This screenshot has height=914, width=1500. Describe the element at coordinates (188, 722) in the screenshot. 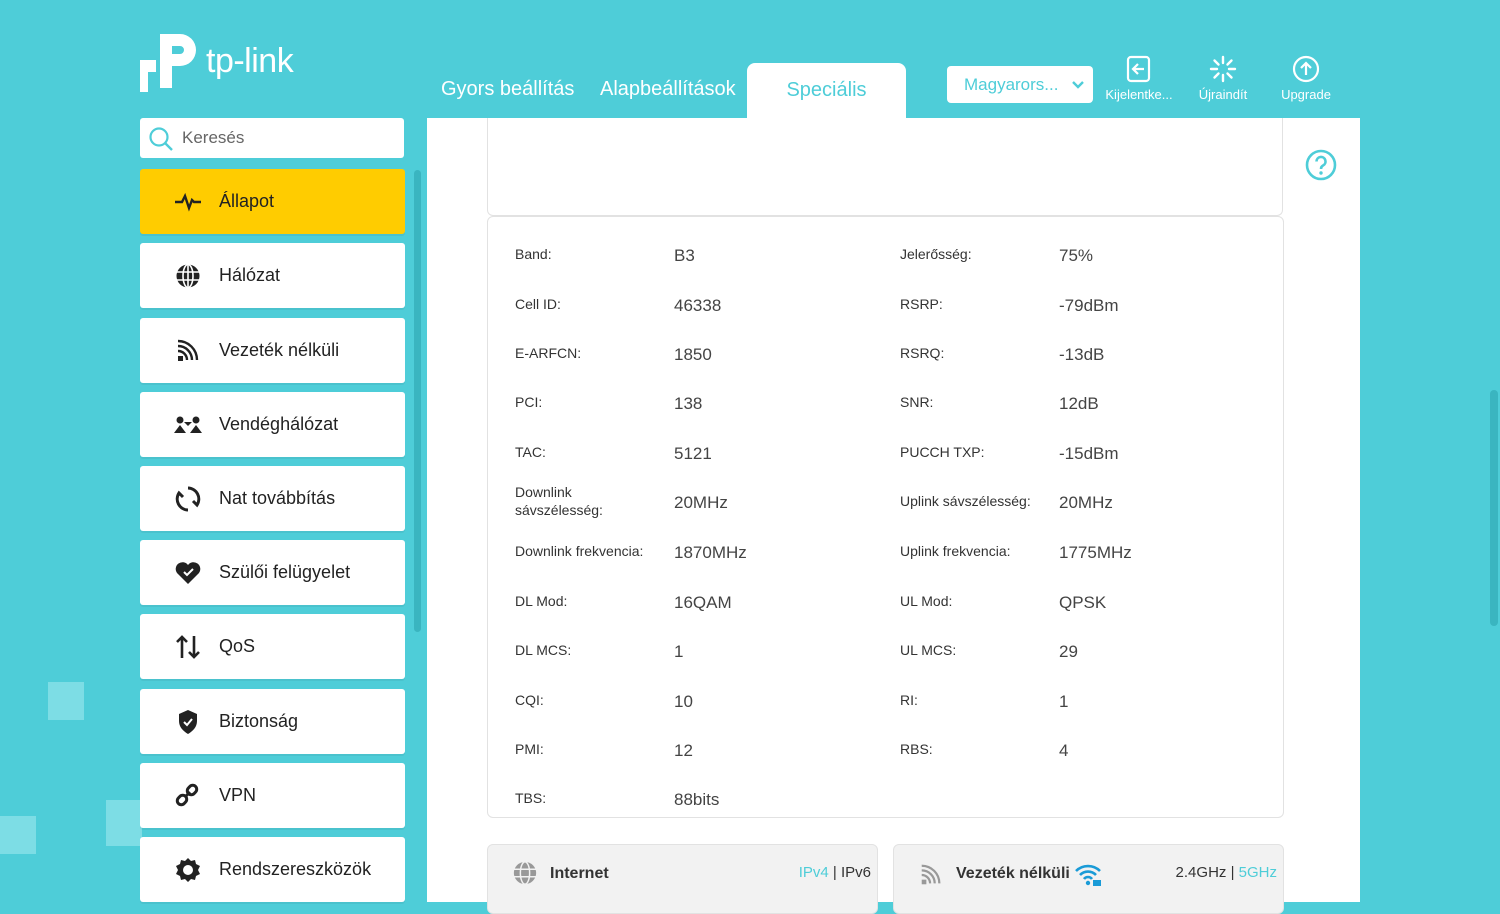

I see `shield-icon` at that location.